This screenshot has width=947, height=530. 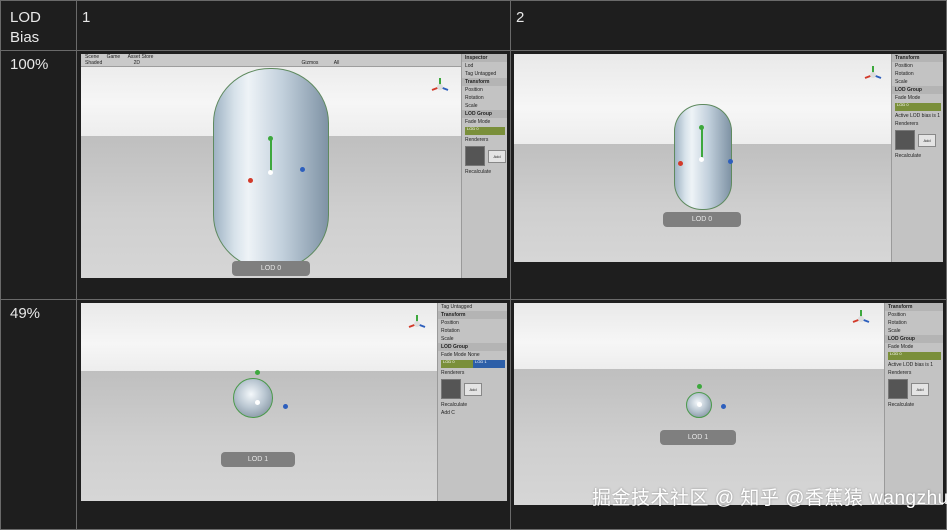 I want to click on sky, so click(x=728, y=336).